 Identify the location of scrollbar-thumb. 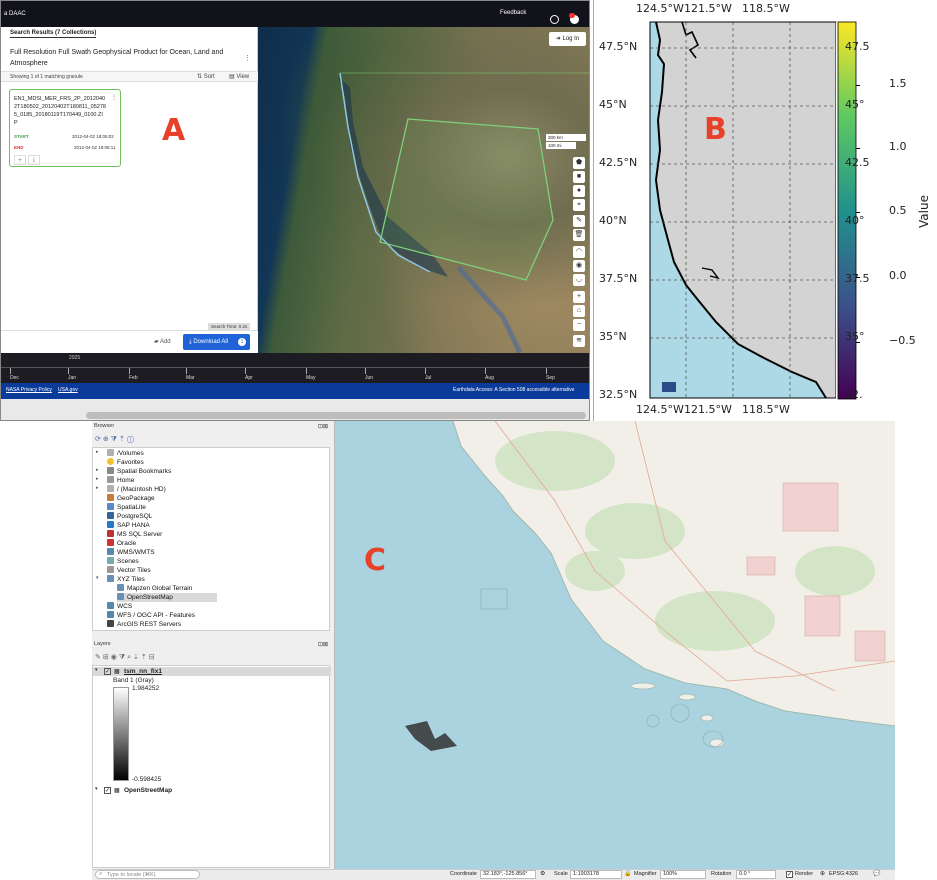
(336, 415).